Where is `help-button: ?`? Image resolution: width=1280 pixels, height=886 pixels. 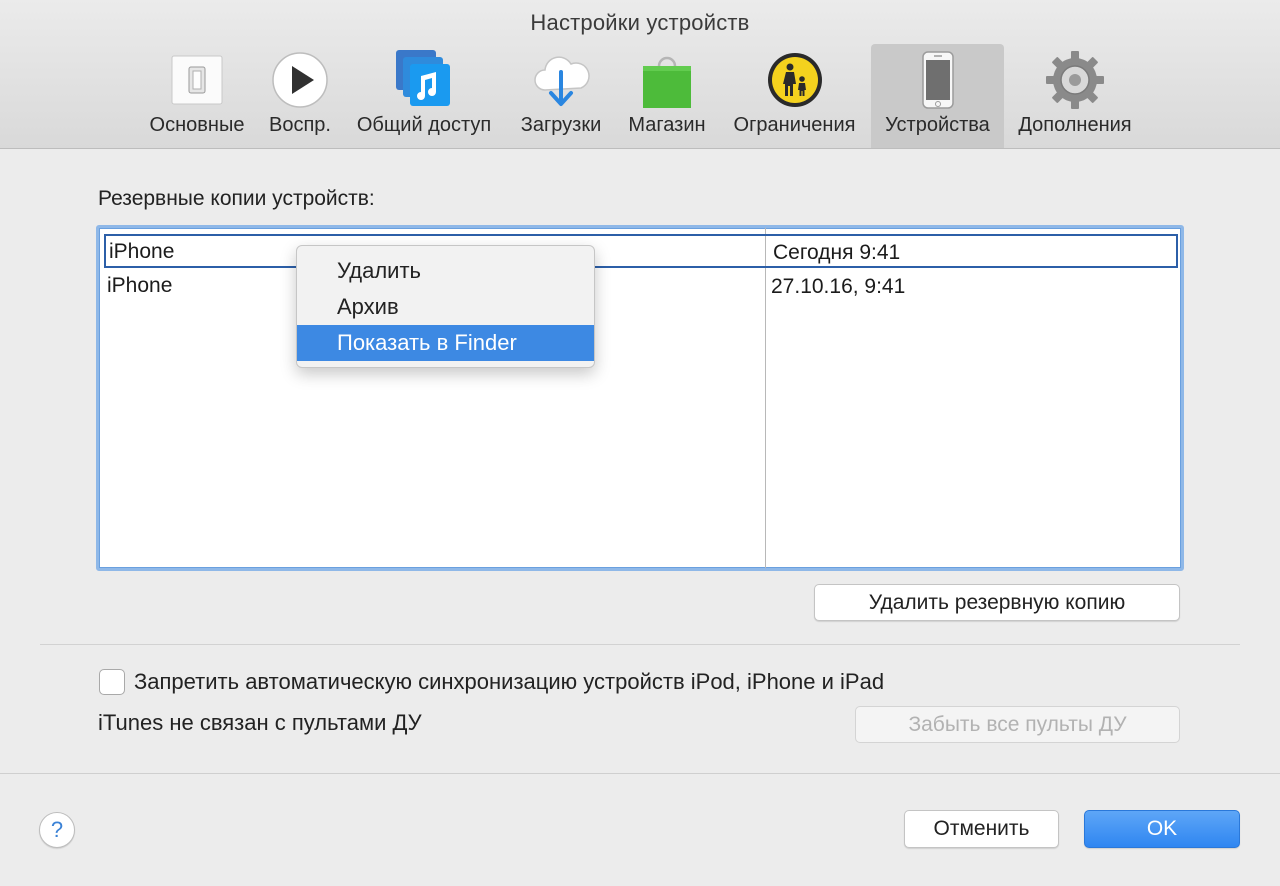 help-button: ? is located at coordinates (57, 830).